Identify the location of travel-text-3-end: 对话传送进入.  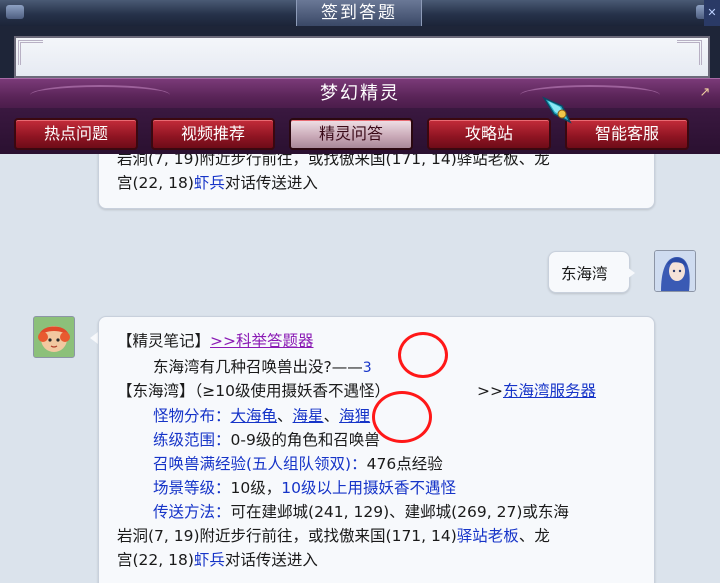
(271, 560).